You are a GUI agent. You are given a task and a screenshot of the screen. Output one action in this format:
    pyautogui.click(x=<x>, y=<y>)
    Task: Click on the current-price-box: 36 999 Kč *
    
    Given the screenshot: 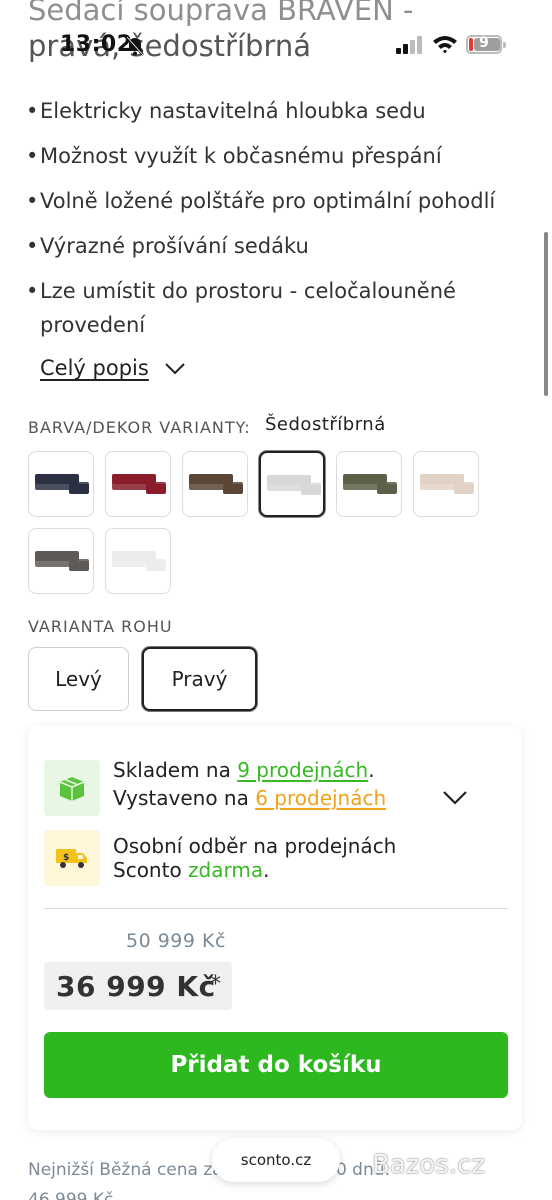 What is the action you would take?
    pyautogui.click(x=138, y=986)
    